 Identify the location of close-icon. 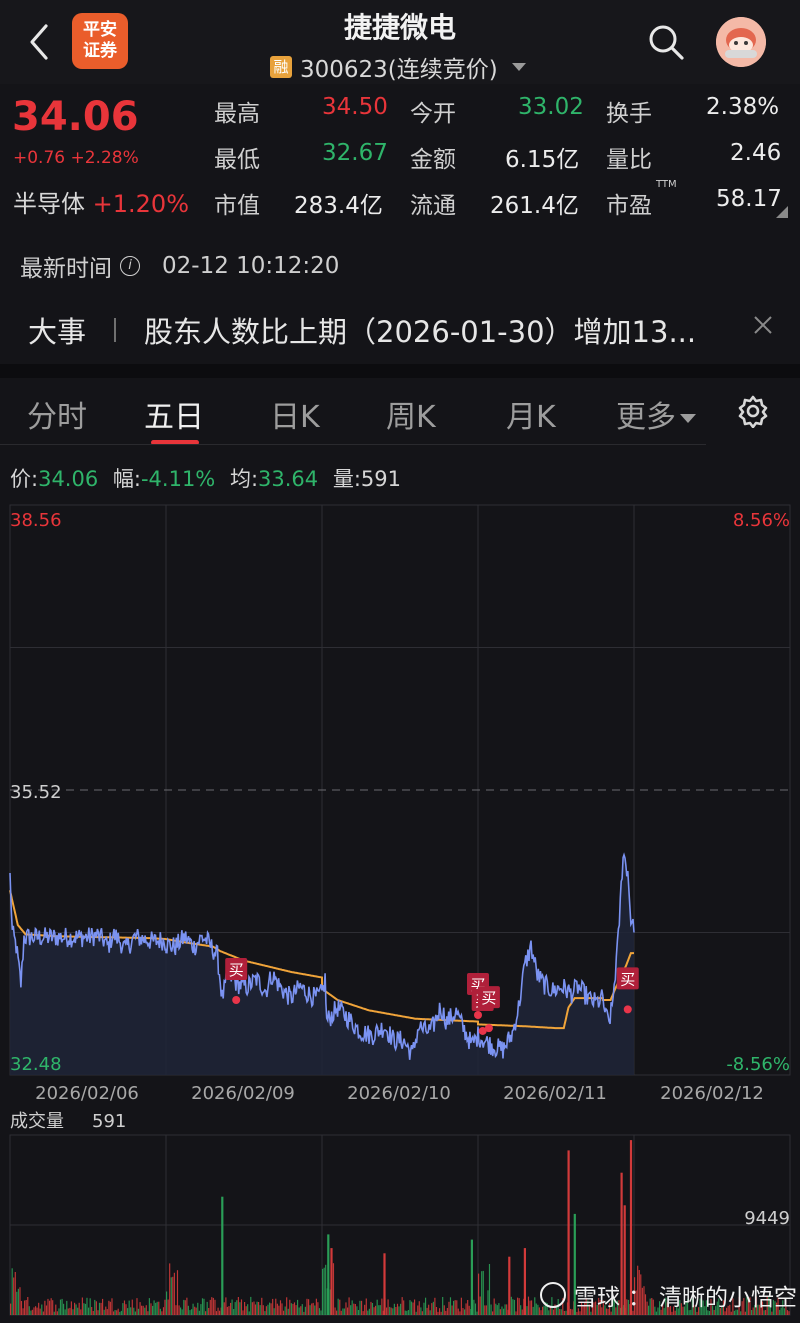
(763, 325).